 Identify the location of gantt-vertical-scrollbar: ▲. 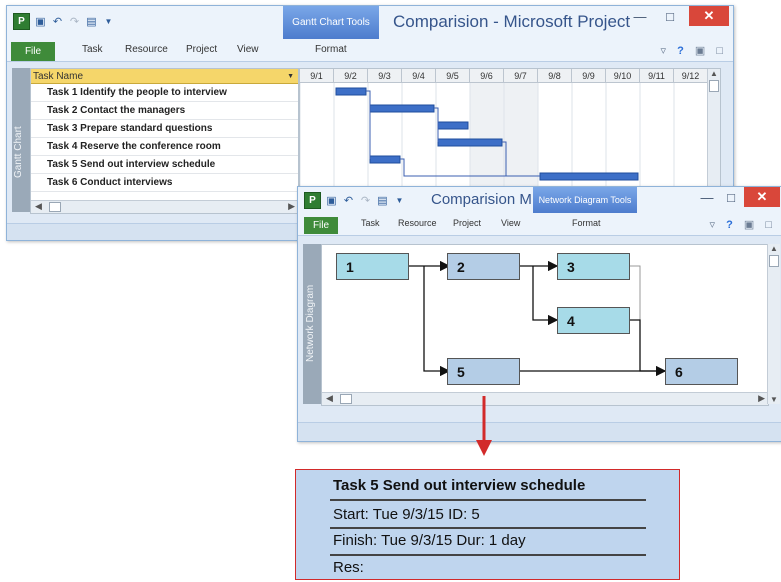
(713, 129).